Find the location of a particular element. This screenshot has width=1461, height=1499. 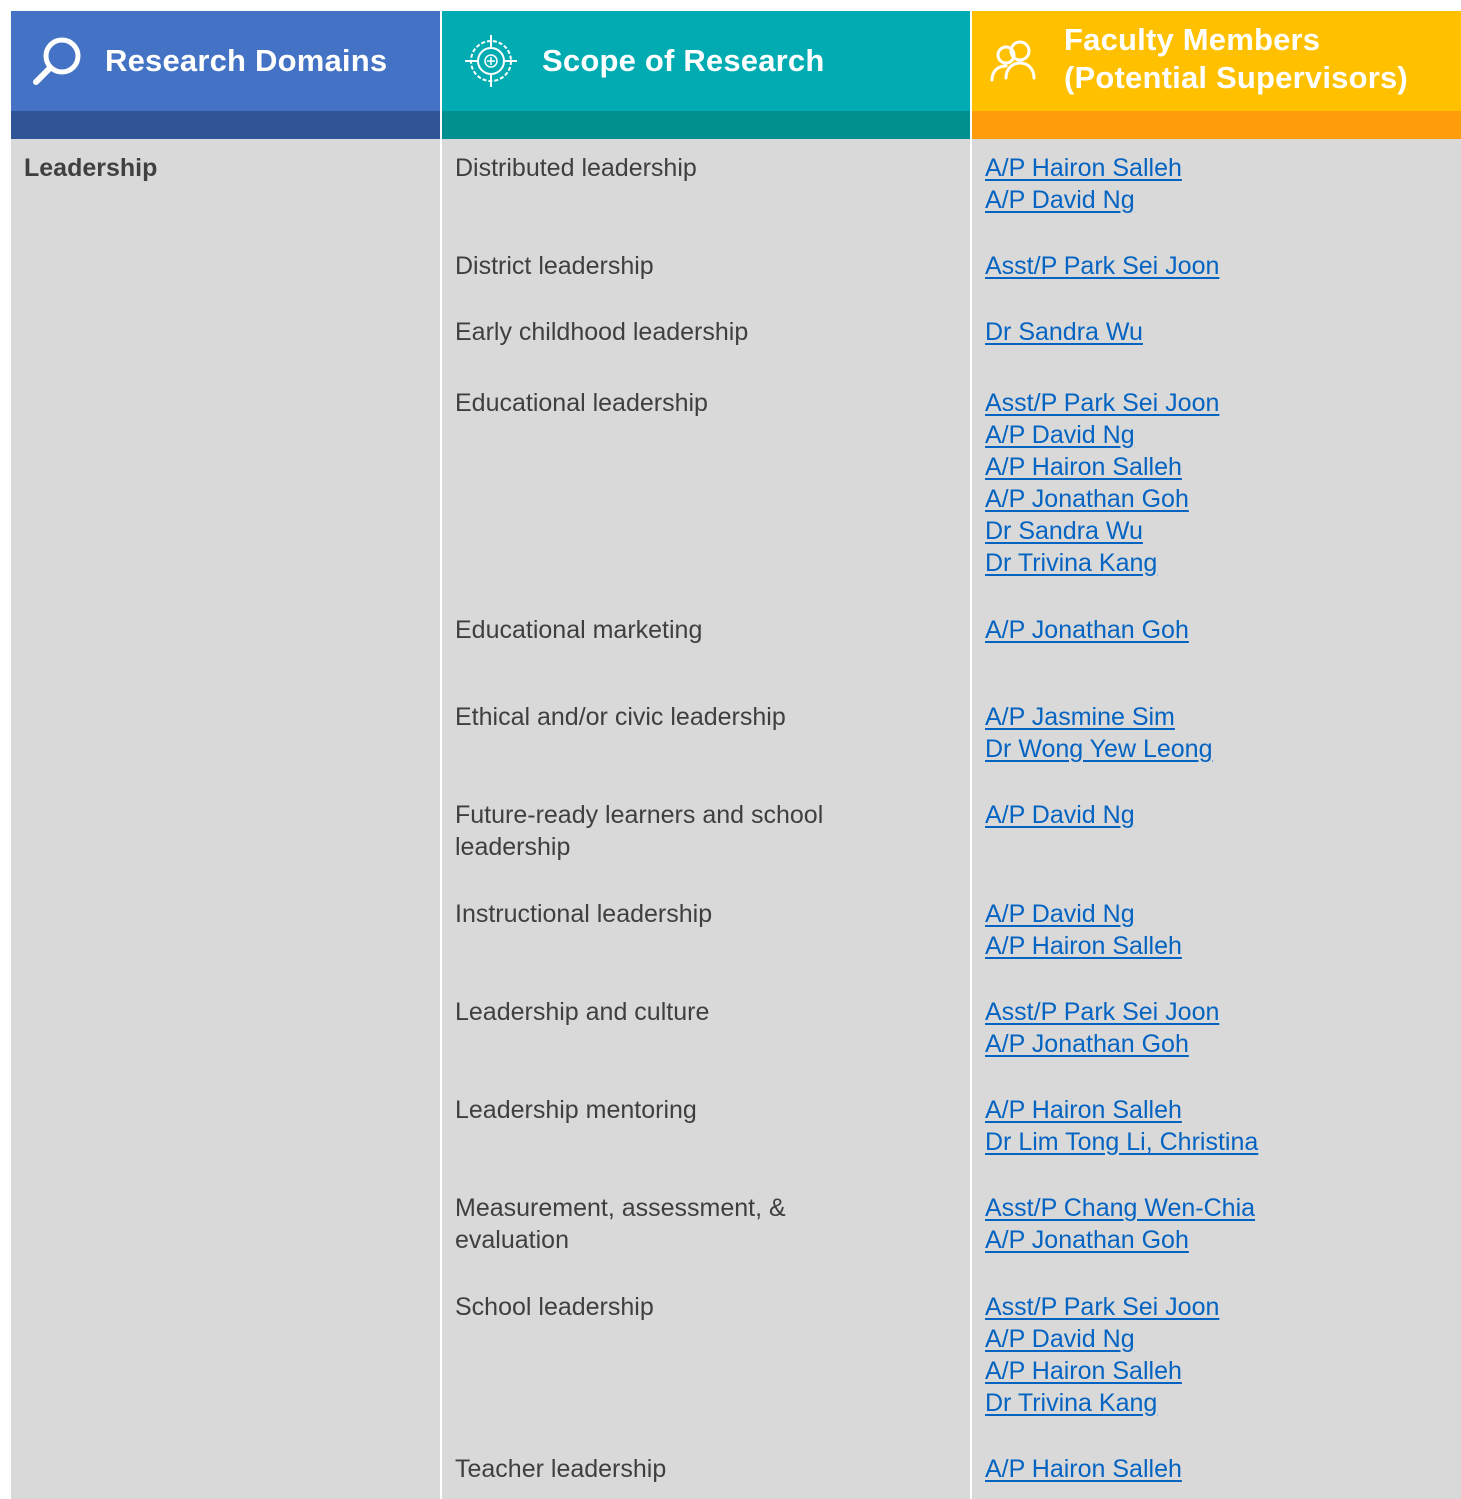

supervisor-link: Asst/P Chang Wen-Chia is located at coordinates (1120, 1208).